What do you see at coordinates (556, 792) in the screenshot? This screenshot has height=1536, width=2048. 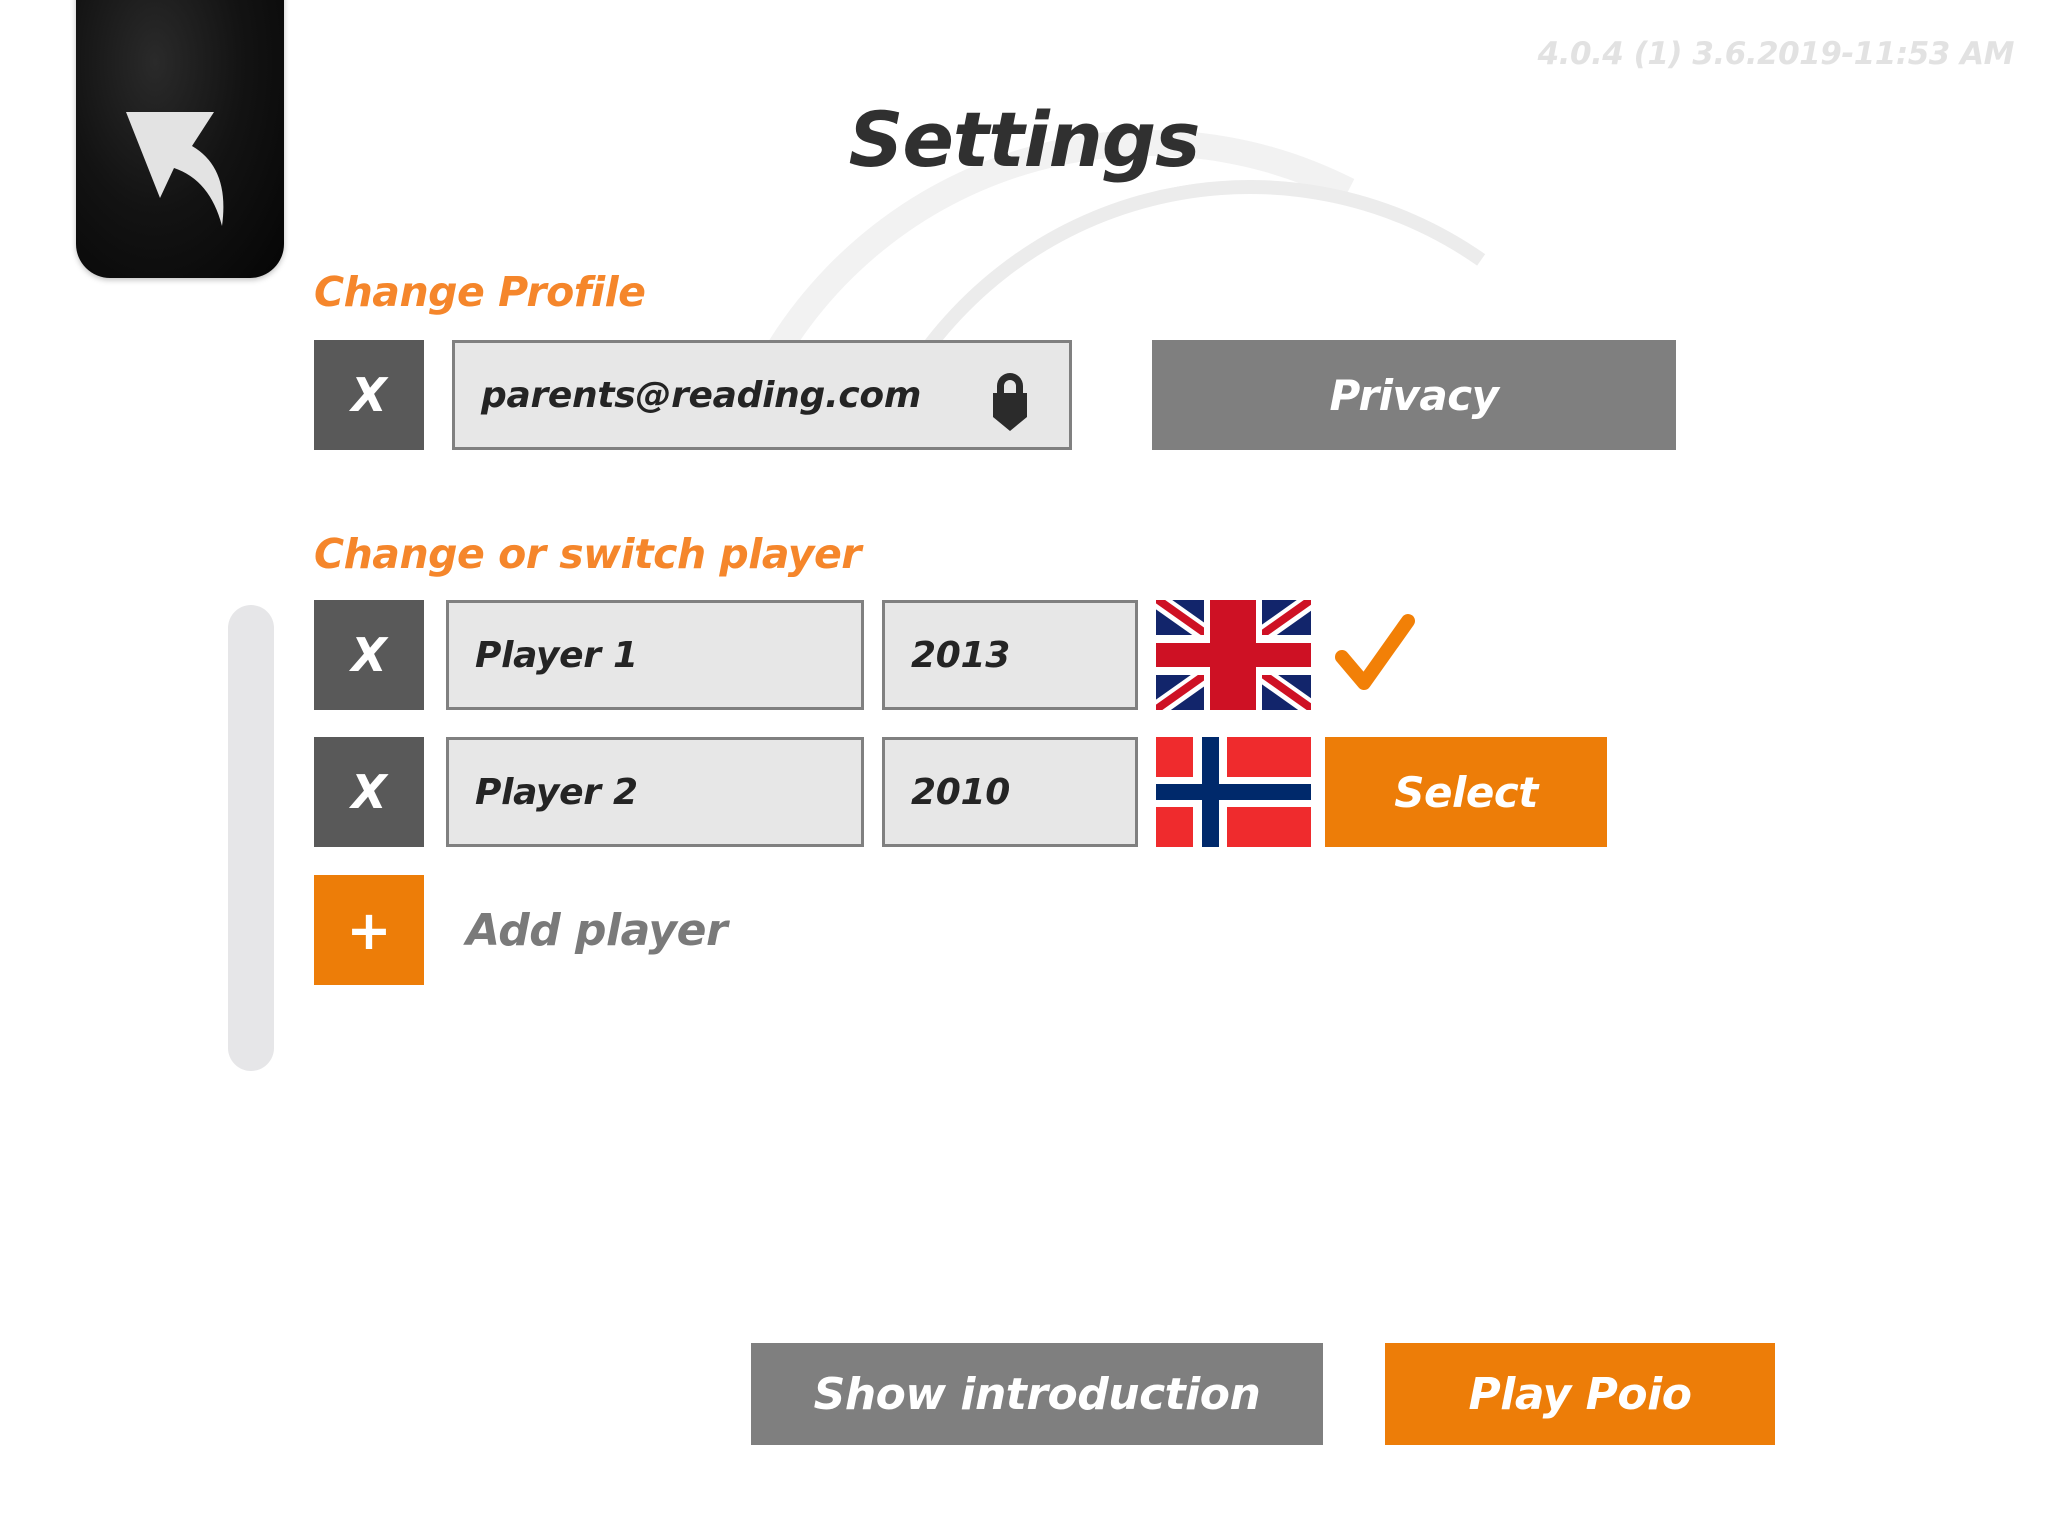 I see `player-name-value: Player 2` at bounding box center [556, 792].